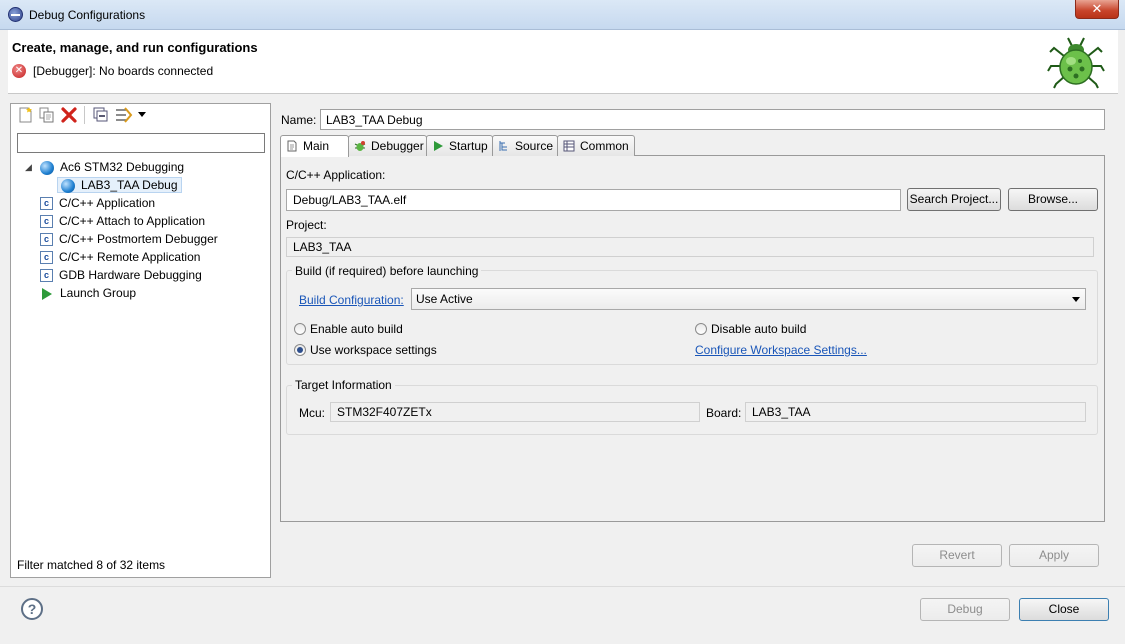 The width and height of the screenshot is (1125, 644). What do you see at coordinates (32, 609) in the screenshot?
I see `help-icon: ?` at bounding box center [32, 609].